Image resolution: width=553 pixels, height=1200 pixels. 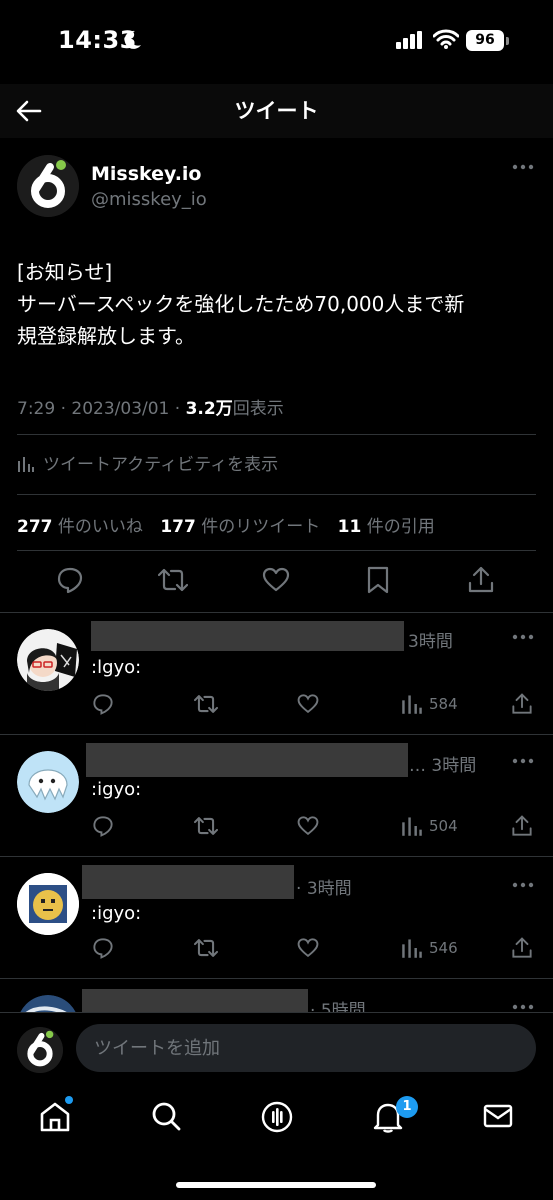 I want to click on author-name: Misskey.io, so click(x=146, y=174).